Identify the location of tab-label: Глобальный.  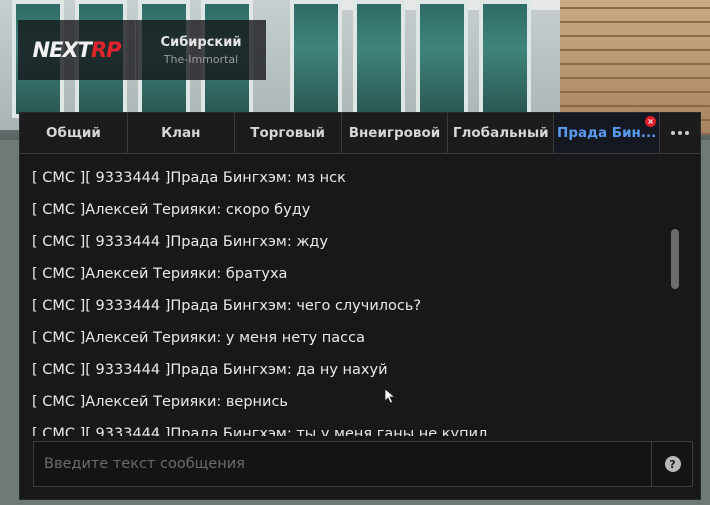
(500, 133).